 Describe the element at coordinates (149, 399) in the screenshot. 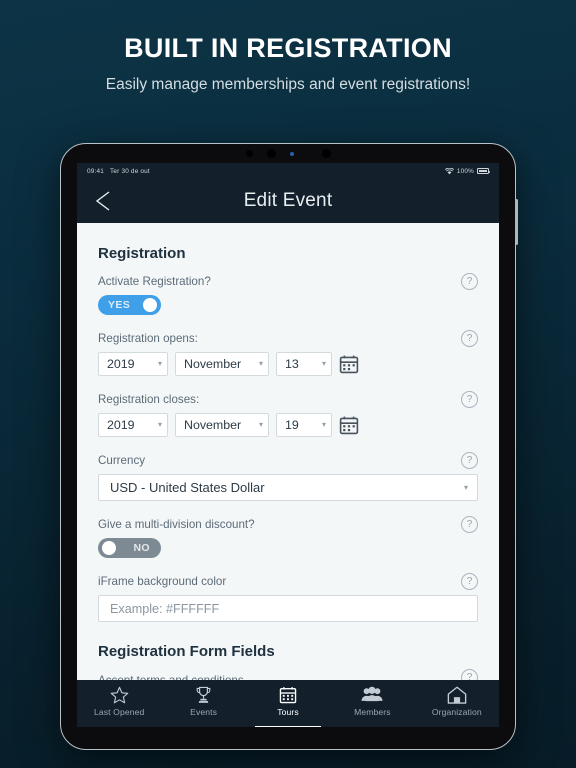

I see `registration-closes-label: Registration closes:` at that location.